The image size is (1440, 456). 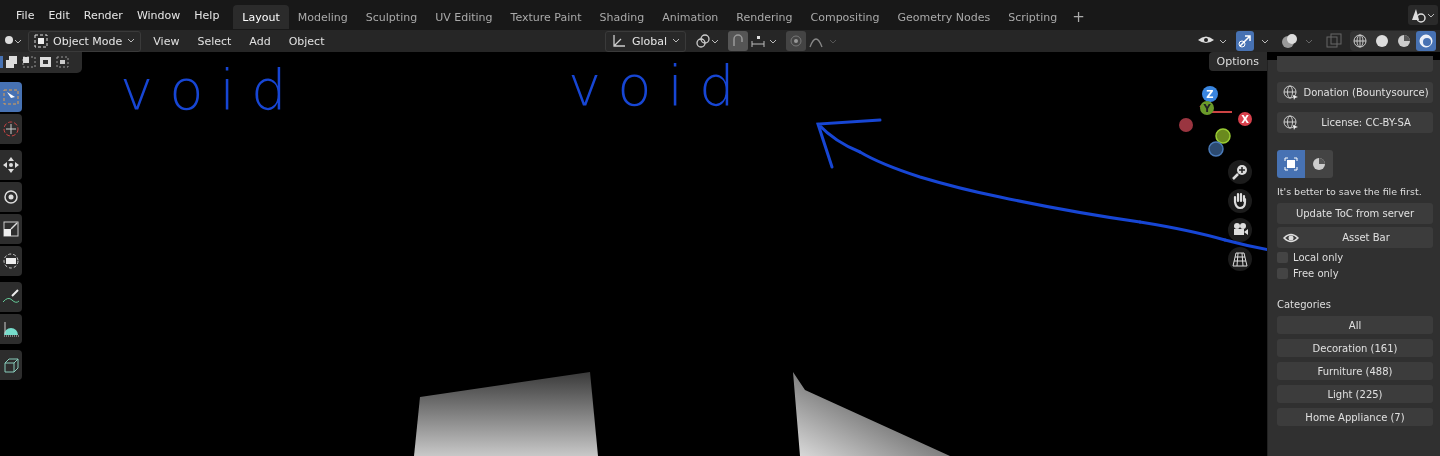 I want to click on hint-text: It's better to save the file first., so click(x=1350, y=191).